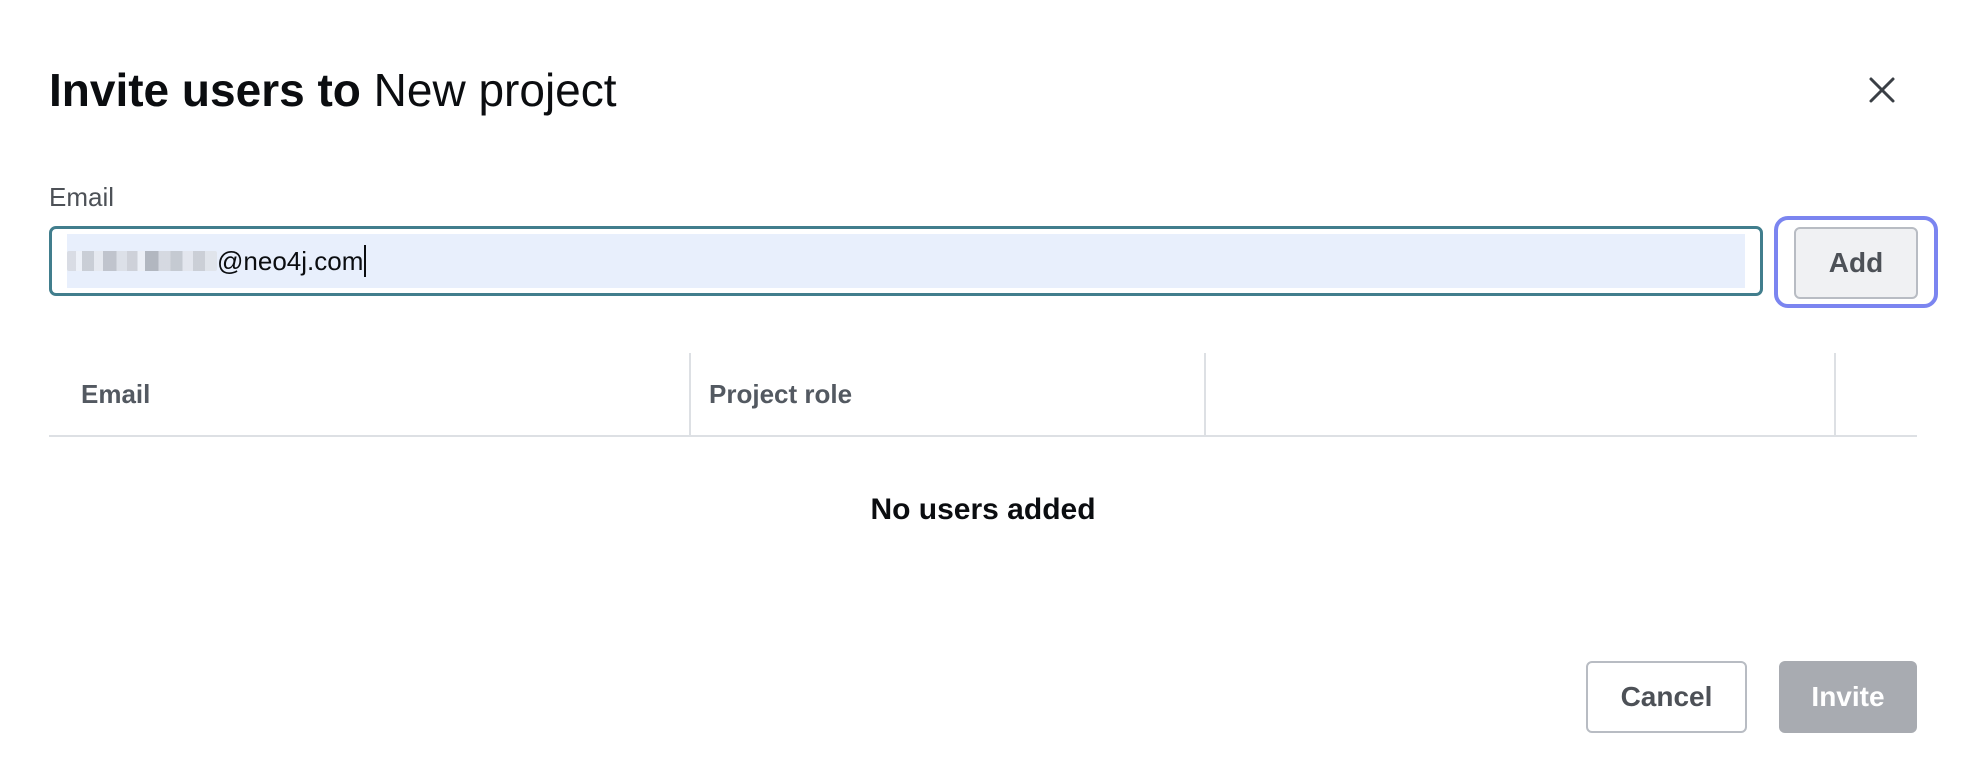  What do you see at coordinates (116, 393) in the screenshot?
I see `column-header-email: Email` at bounding box center [116, 393].